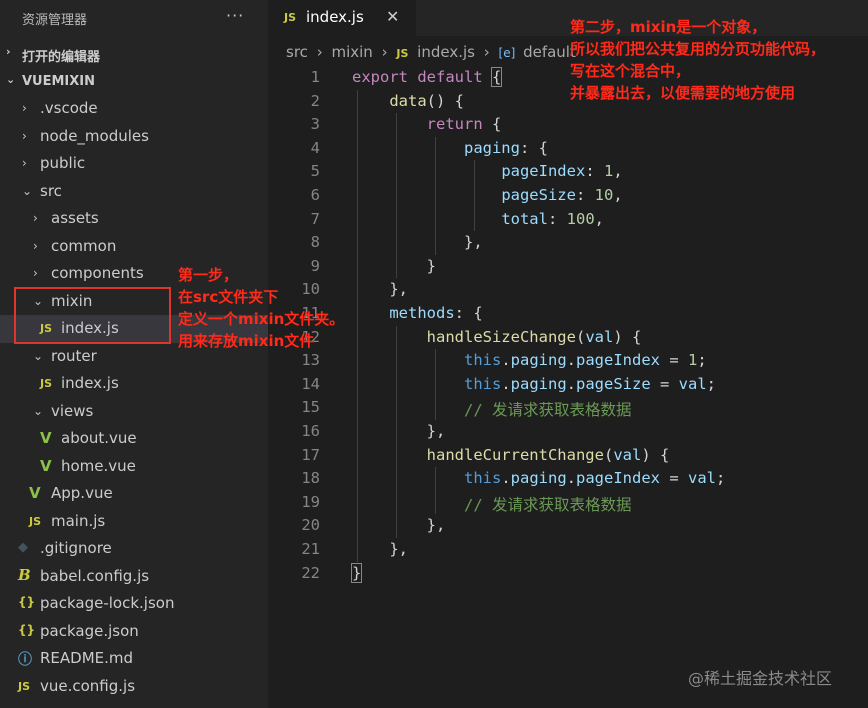  Describe the element at coordinates (134, 439) in the screenshot. I see `tree-file: Vabout.vue` at that location.